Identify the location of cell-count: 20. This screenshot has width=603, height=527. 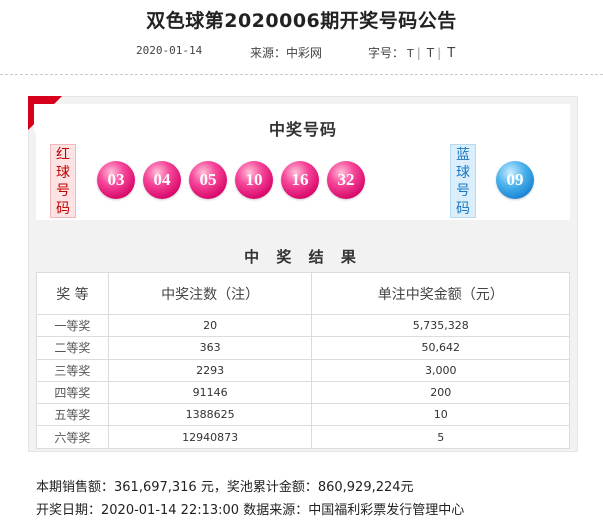
(210, 325).